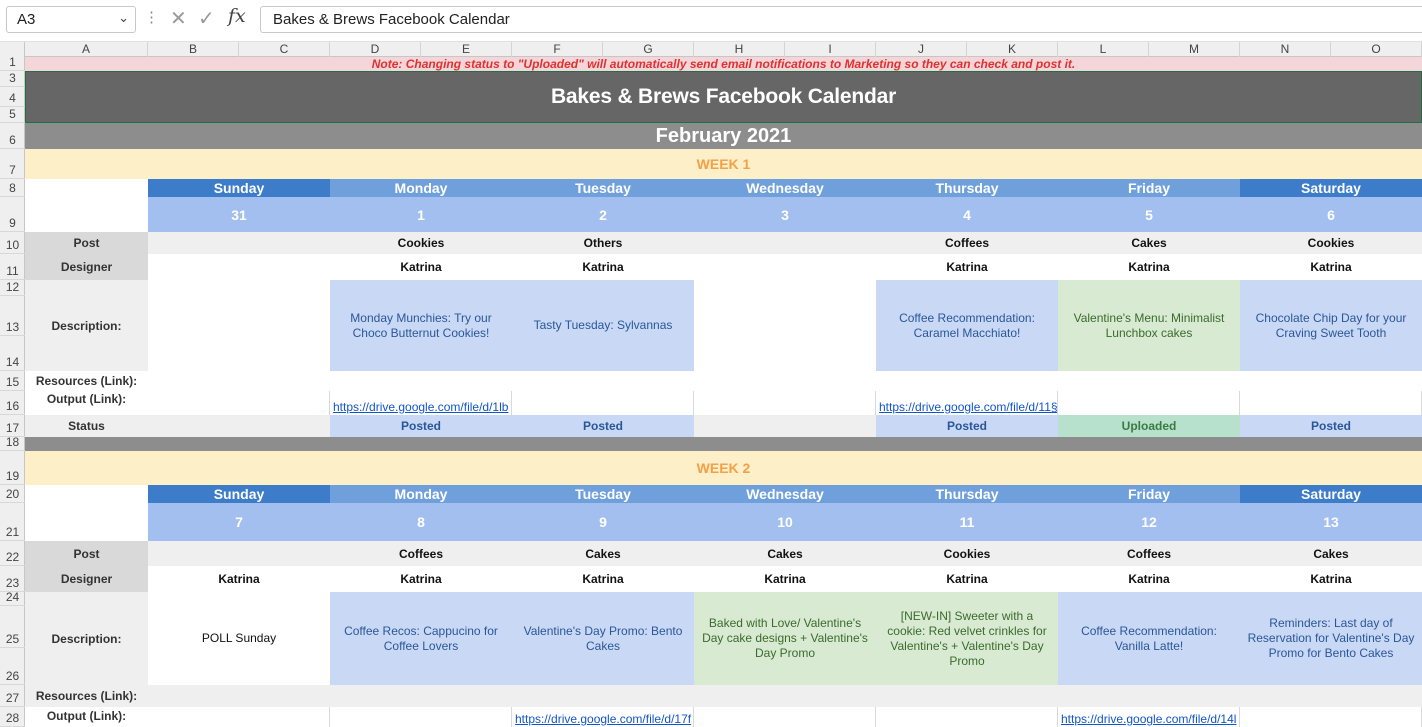  Describe the element at coordinates (12, 579) in the screenshot. I see `row-header: 23` at that location.